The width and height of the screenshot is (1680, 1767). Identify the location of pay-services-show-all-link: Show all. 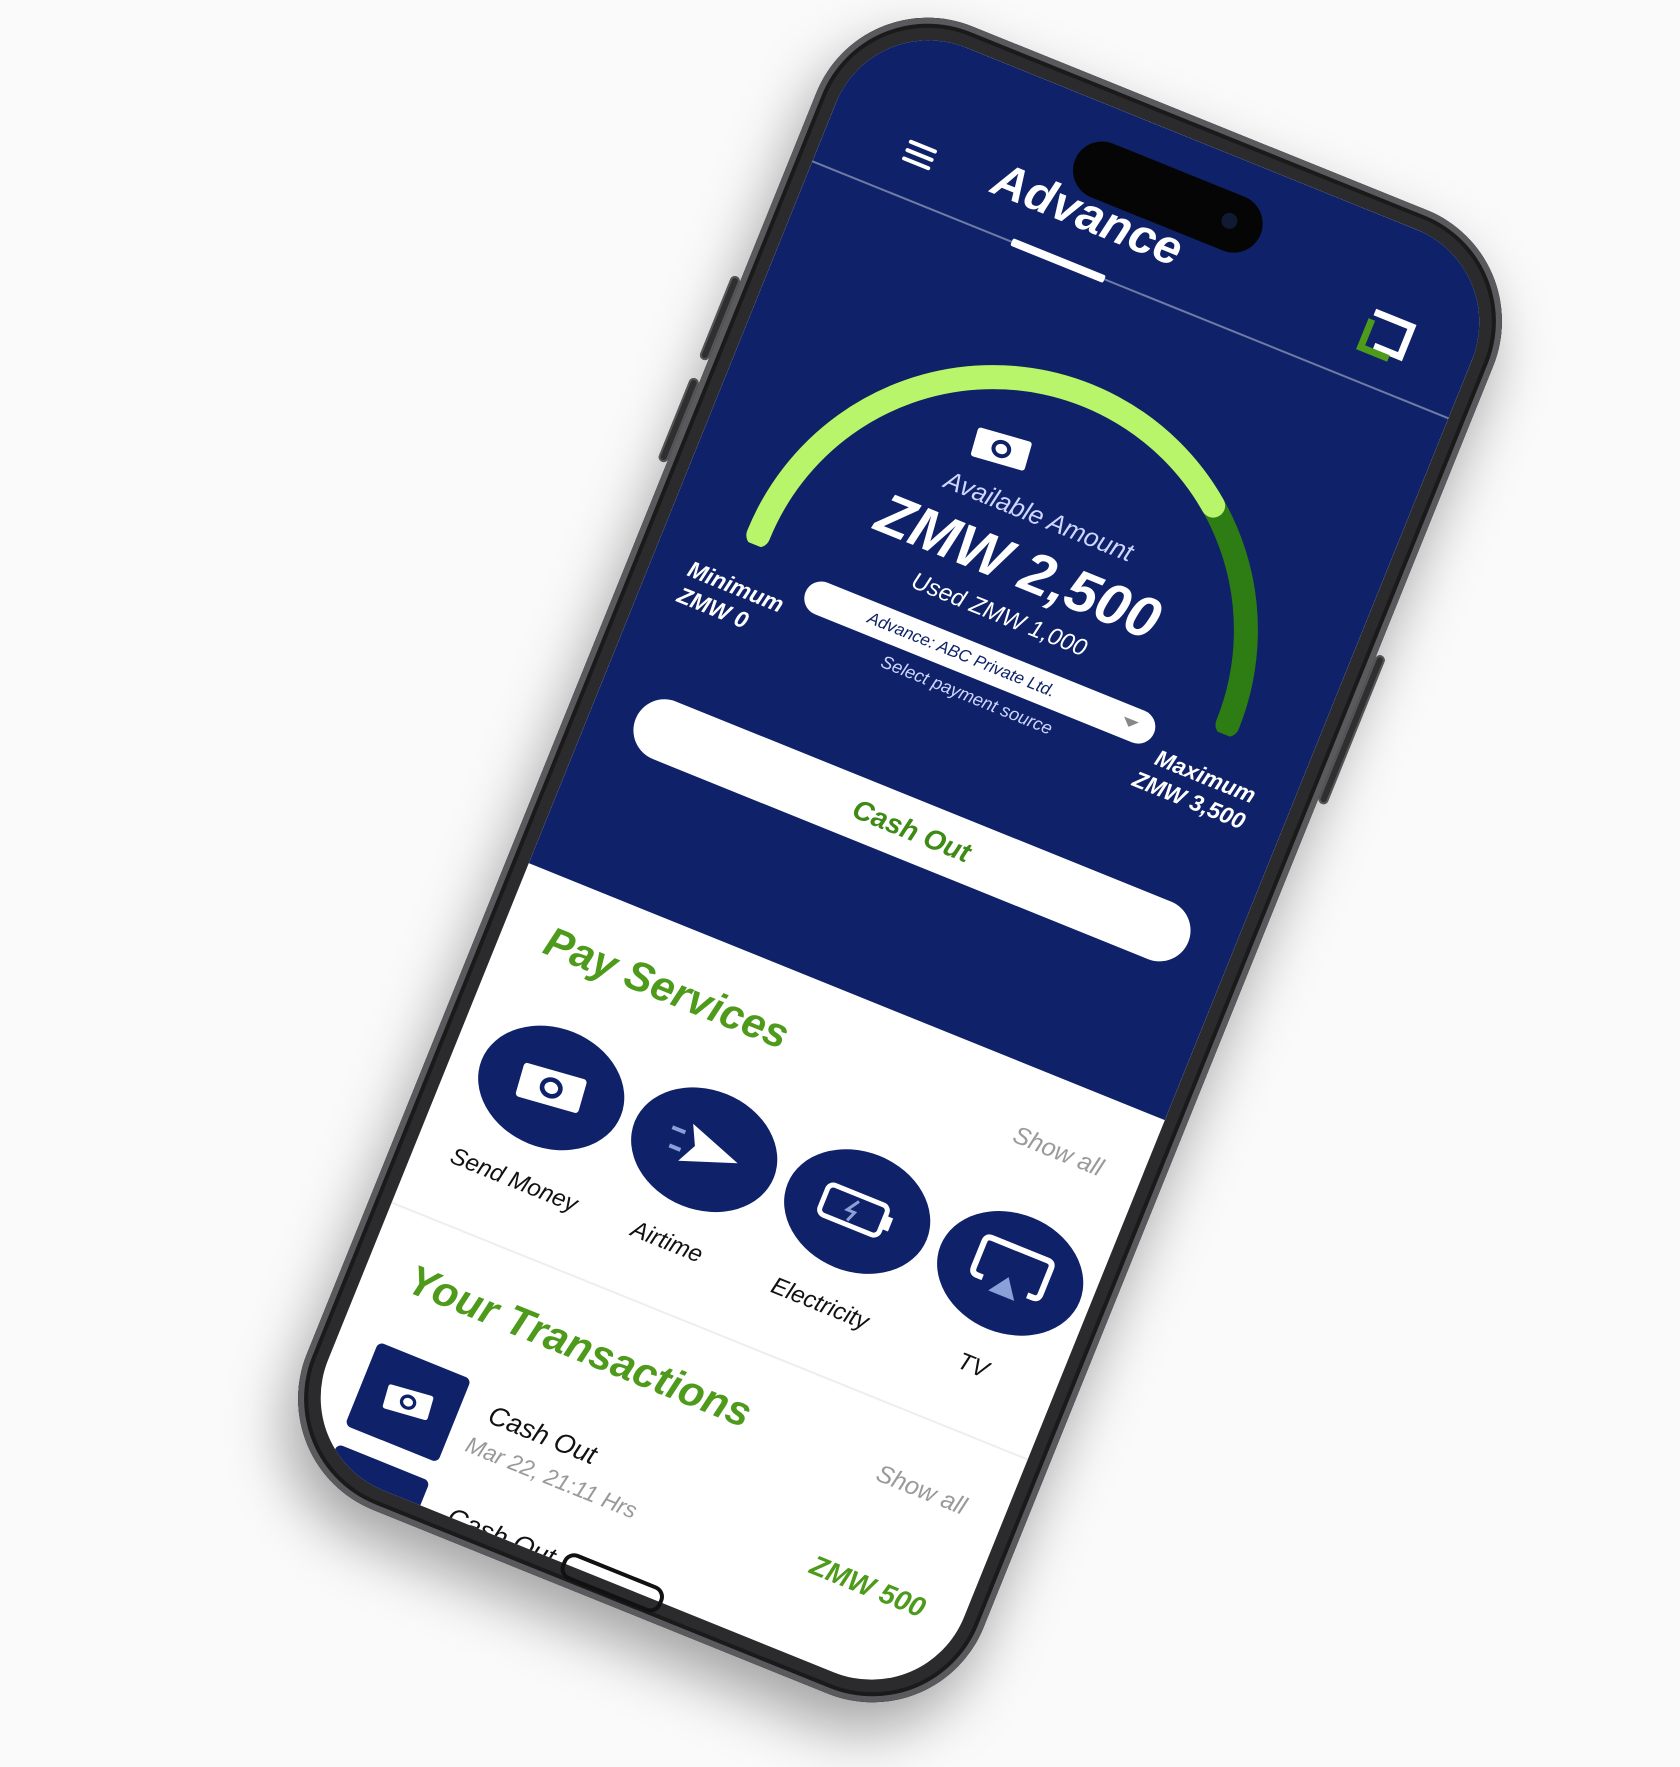
(1058, 1152).